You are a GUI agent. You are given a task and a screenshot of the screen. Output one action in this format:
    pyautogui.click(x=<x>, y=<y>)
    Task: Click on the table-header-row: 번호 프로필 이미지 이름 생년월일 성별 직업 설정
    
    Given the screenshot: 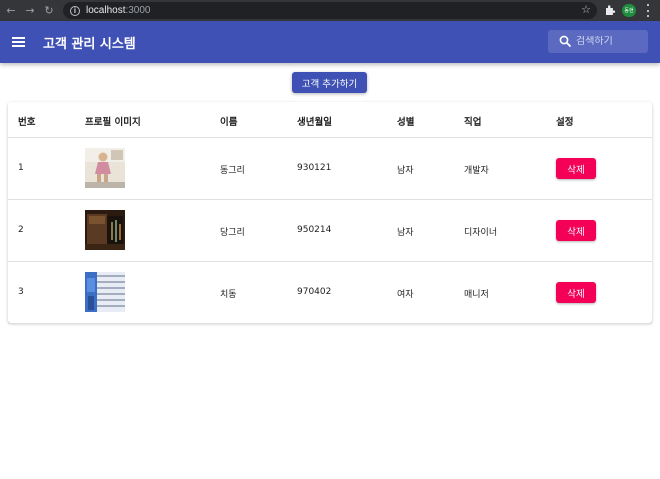 What is the action you would take?
    pyautogui.click(x=330, y=120)
    